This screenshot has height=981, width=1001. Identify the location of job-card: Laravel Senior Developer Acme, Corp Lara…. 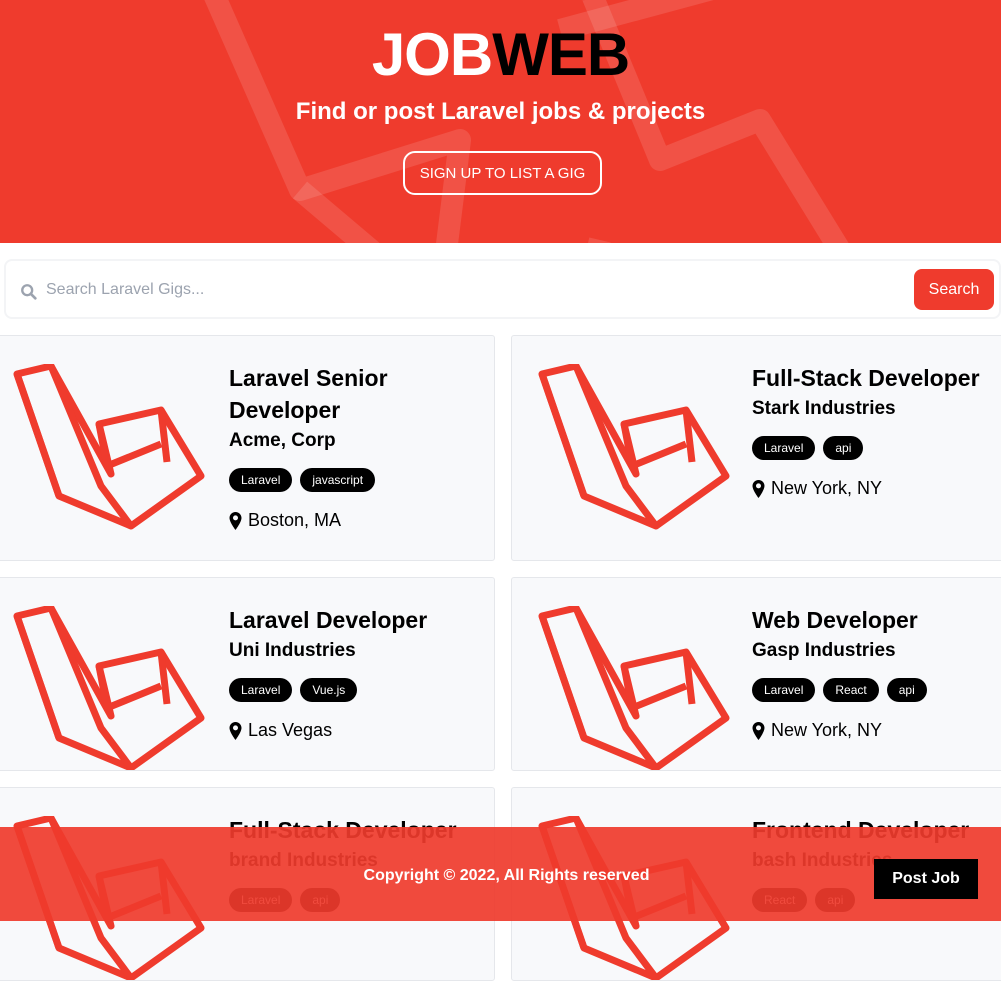
(247, 448).